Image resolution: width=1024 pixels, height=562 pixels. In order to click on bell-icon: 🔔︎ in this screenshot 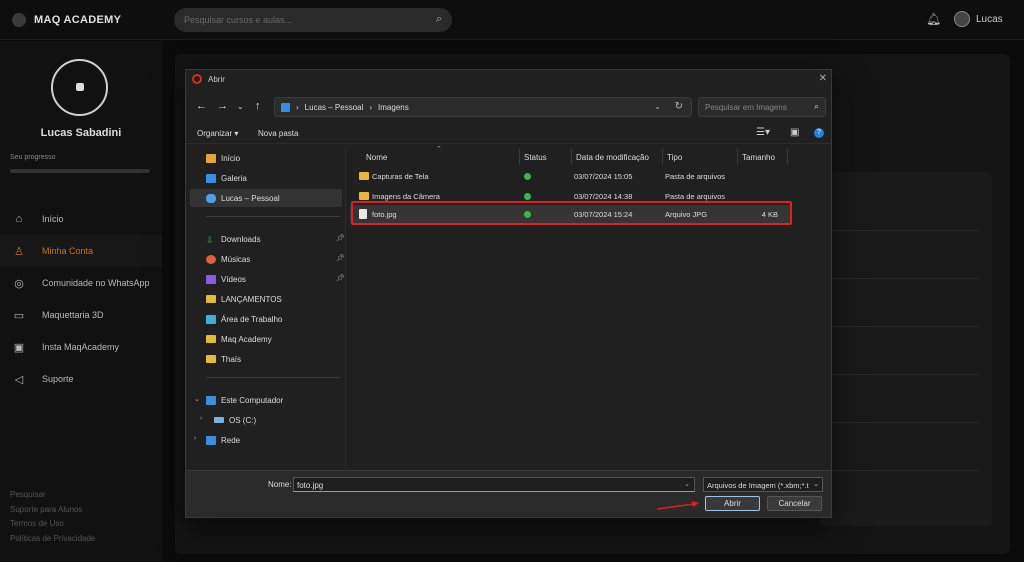, I will do `click(933, 19)`.